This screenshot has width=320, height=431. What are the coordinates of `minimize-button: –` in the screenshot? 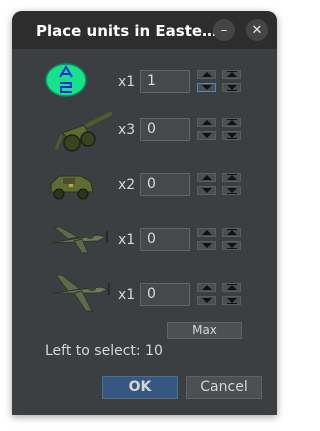 It's located at (224, 30).